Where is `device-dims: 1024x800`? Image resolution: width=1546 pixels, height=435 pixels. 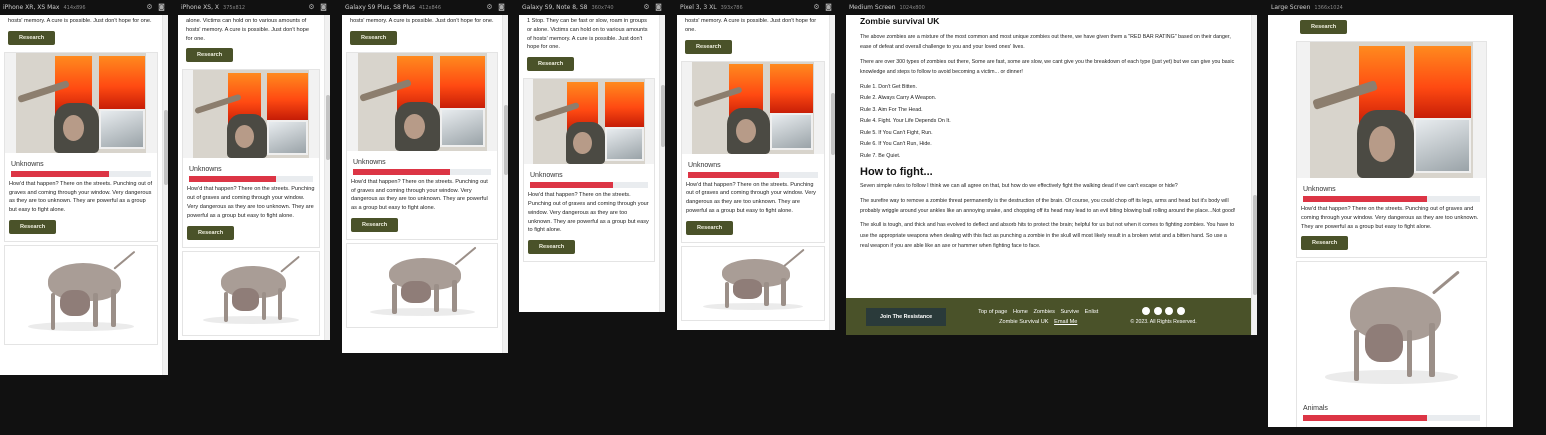
device-dims: 1024x800 is located at coordinates (912, 7).